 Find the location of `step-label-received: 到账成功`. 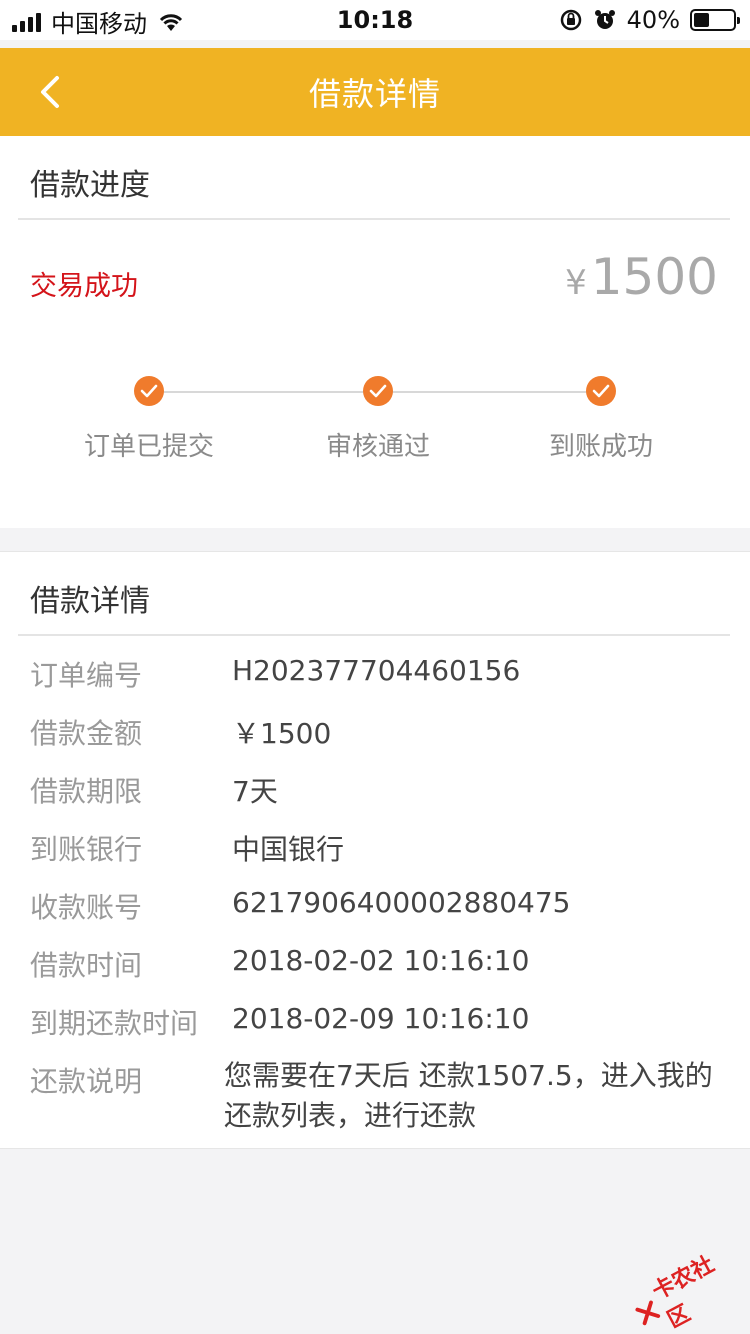

step-label-received: 到账成功 is located at coordinates (601, 447).